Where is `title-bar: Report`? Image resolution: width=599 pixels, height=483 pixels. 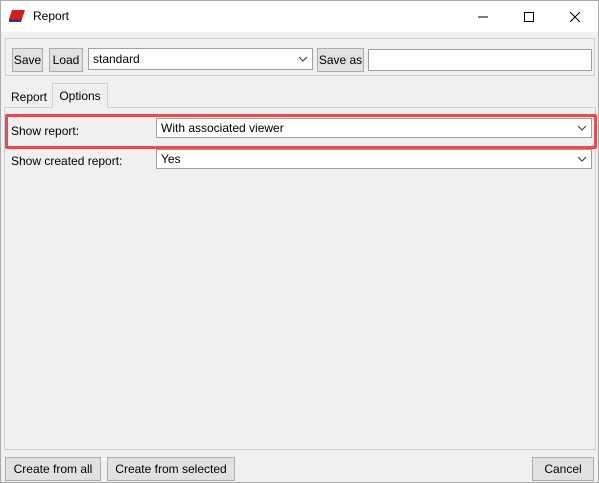 title-bar: Report is located at coordinates (299, 16).